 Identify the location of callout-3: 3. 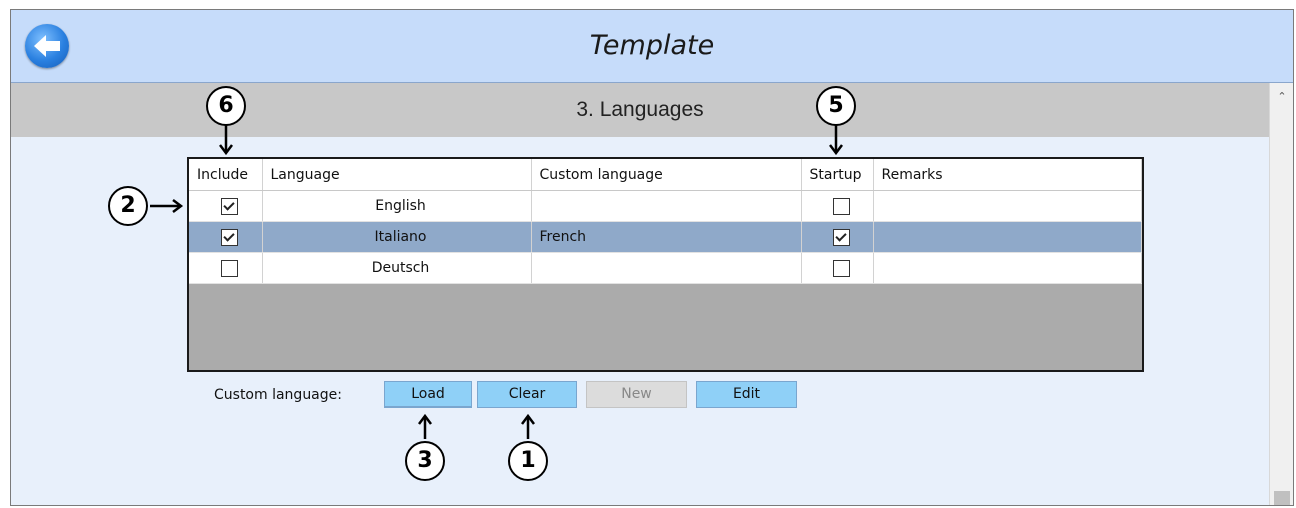
(425, 461).